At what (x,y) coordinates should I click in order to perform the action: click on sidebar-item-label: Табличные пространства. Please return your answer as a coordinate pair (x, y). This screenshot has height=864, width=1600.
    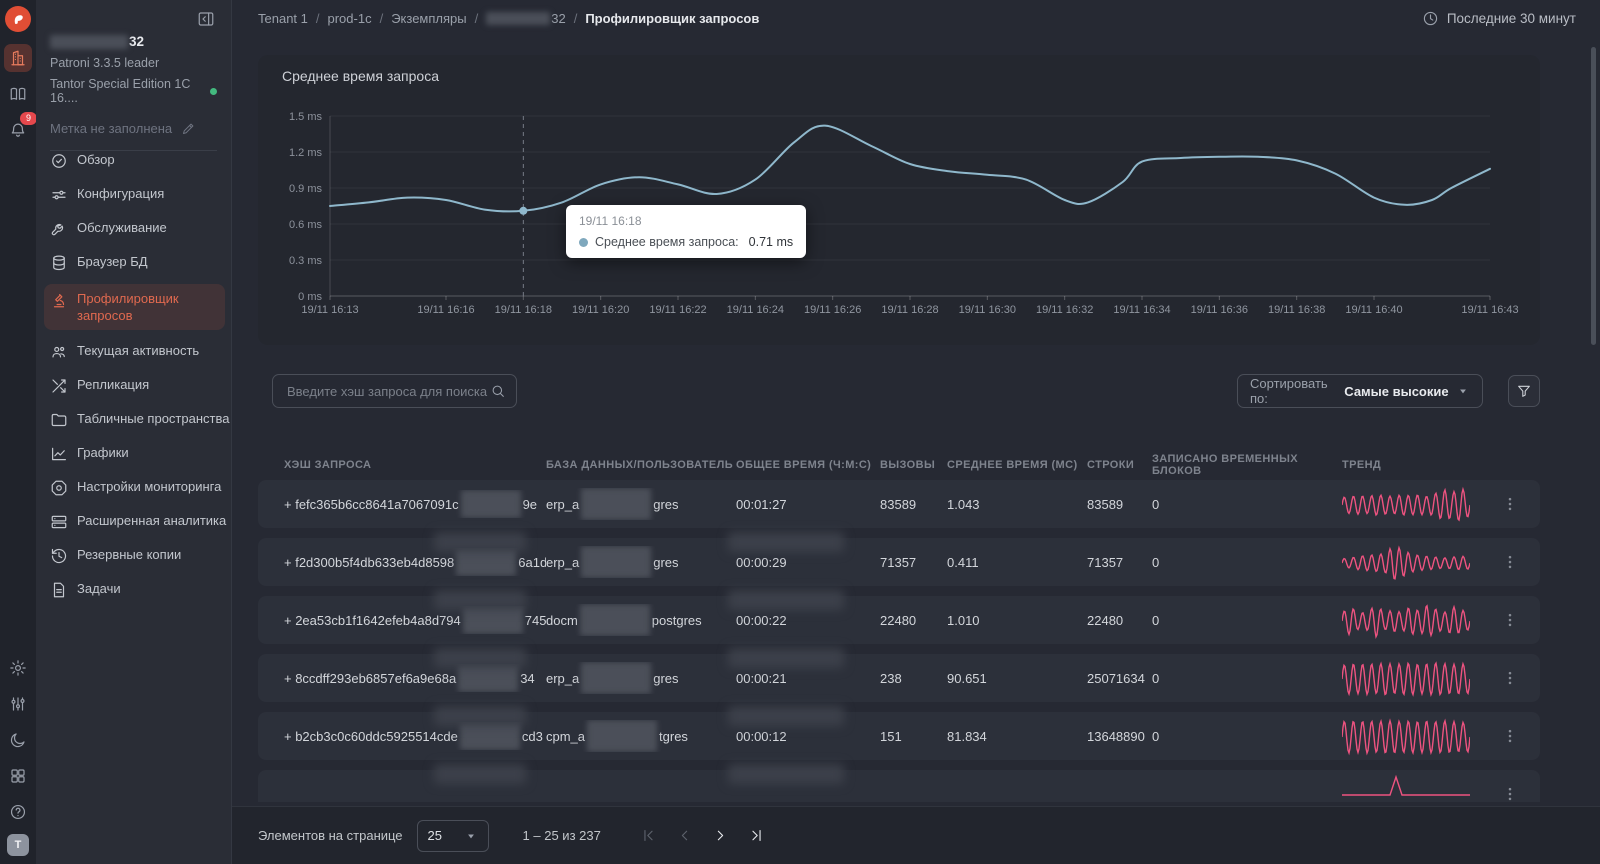
    Looking at the image, I should click on (153, 418).